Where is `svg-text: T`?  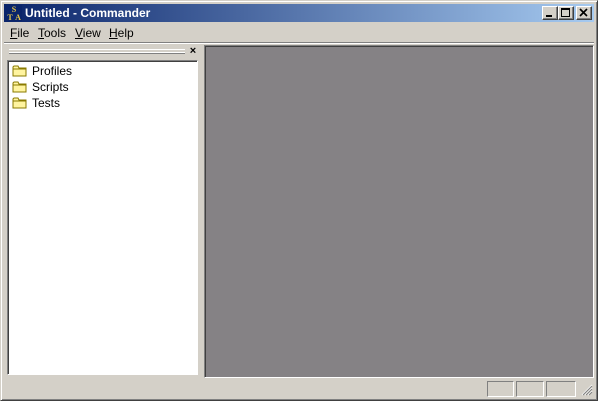
svg-text: T is located at coordinates (10, 17).